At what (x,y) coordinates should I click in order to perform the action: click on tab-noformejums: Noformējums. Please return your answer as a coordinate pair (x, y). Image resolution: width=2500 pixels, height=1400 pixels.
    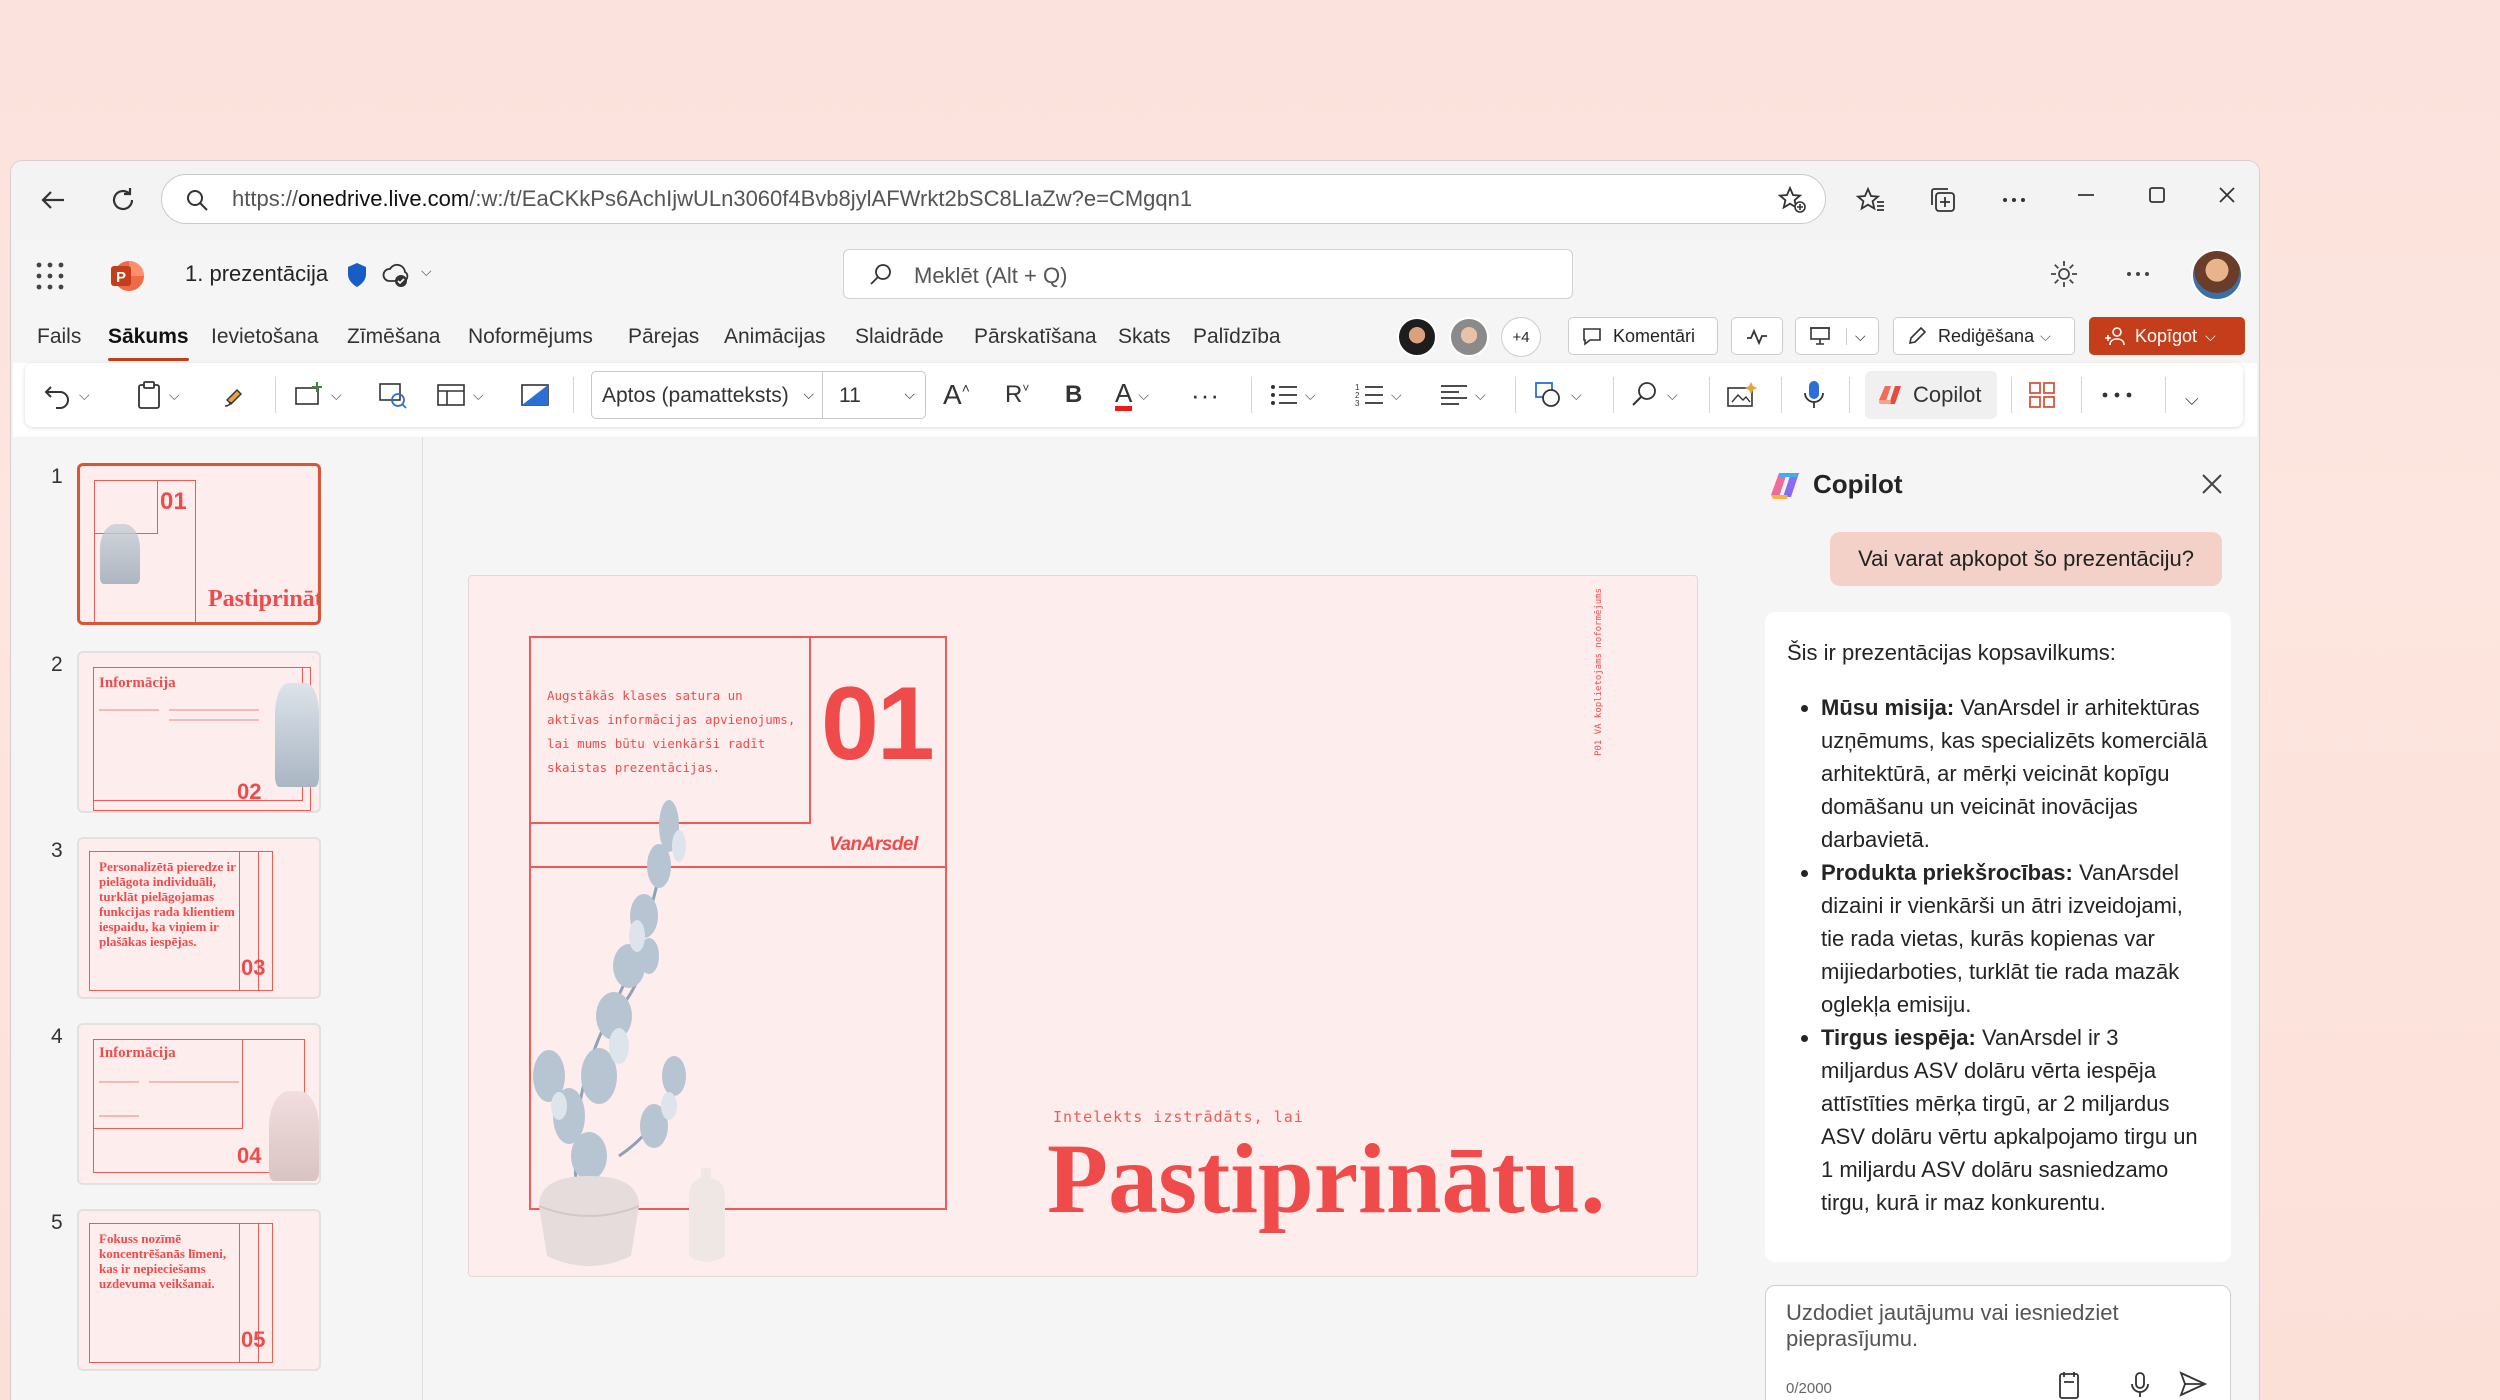
    Looking at the image, I should click on (530, 337).